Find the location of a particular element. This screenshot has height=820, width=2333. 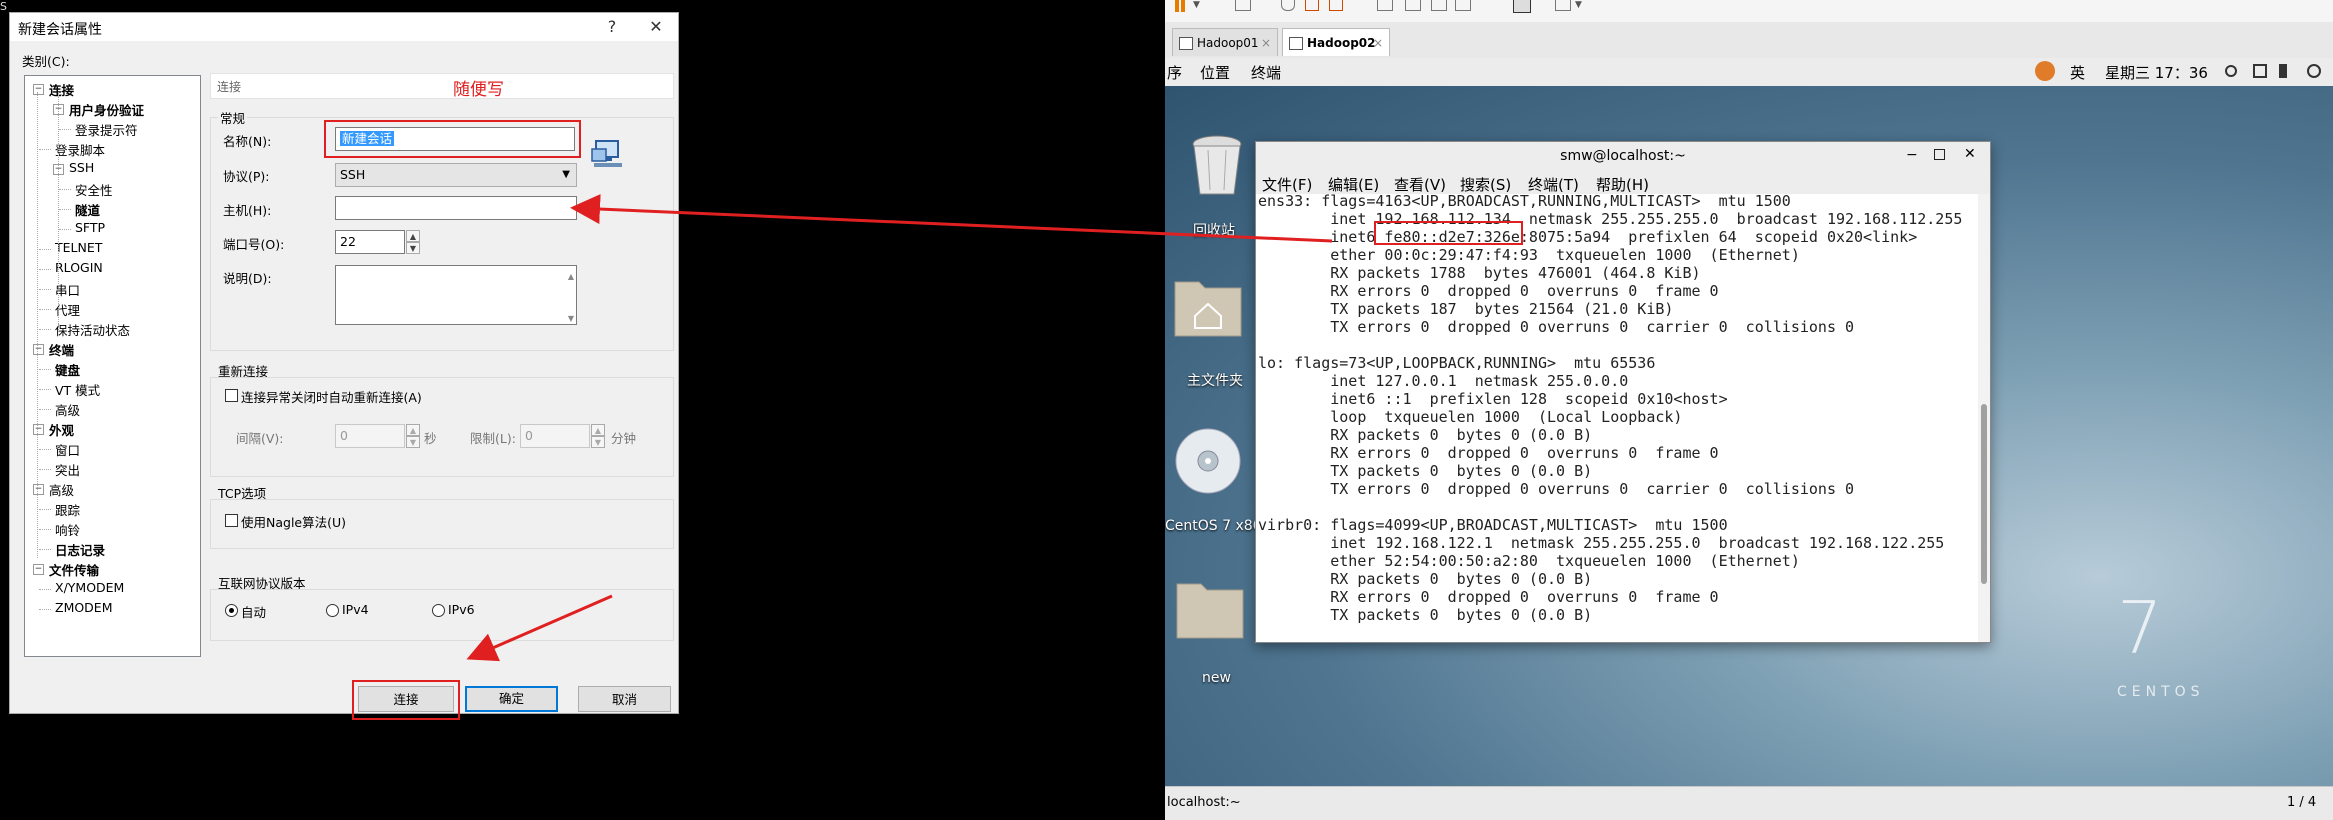

arrow-ip-to-host is located at coordinates (951, 218).